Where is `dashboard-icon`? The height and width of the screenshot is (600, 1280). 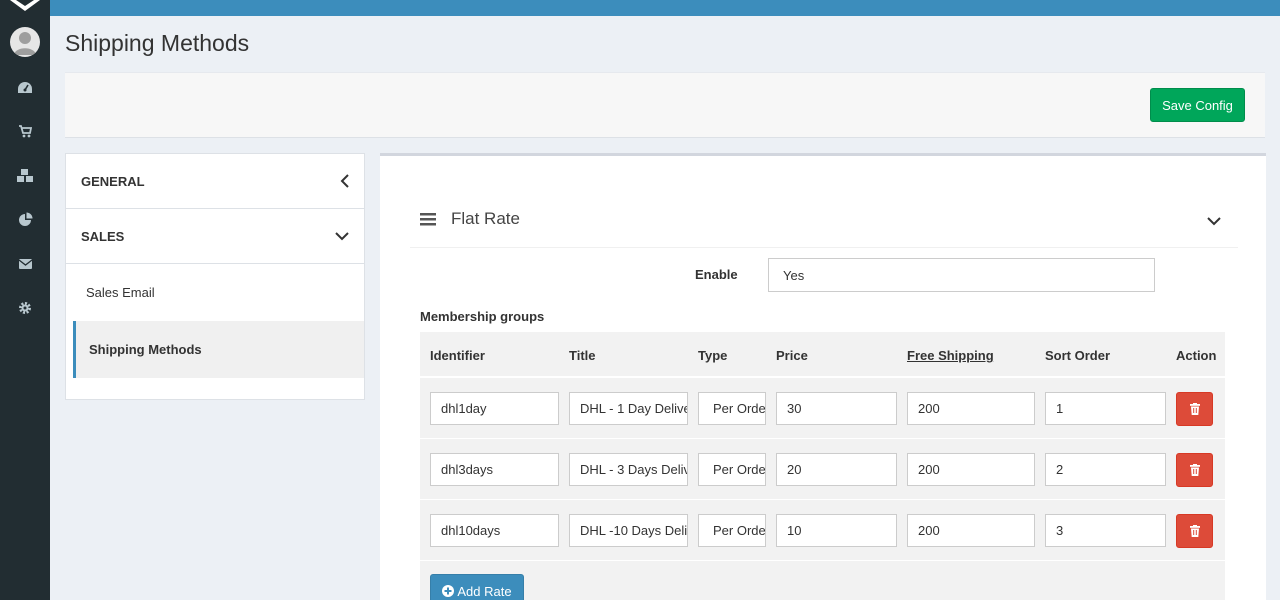
dashboard-icon is located at coordinates (25, 88).